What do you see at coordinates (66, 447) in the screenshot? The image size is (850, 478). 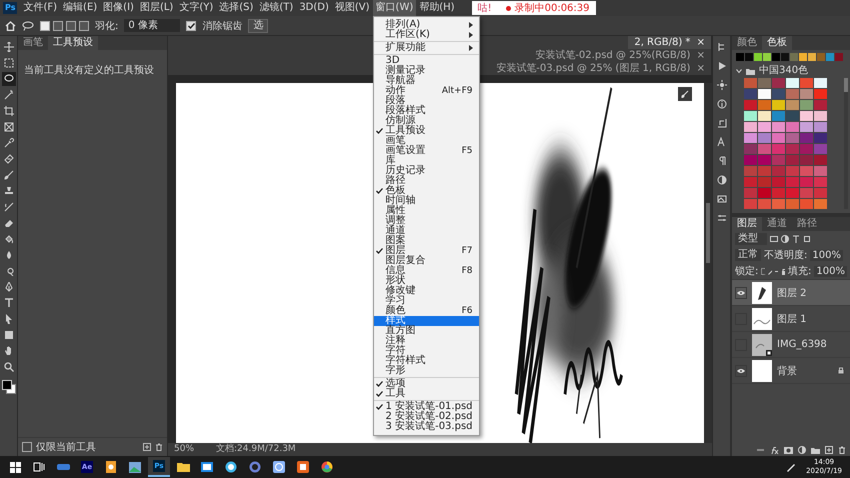 I see `checkbox-label: 仅限当前工具` at bounding box center [66, 447].